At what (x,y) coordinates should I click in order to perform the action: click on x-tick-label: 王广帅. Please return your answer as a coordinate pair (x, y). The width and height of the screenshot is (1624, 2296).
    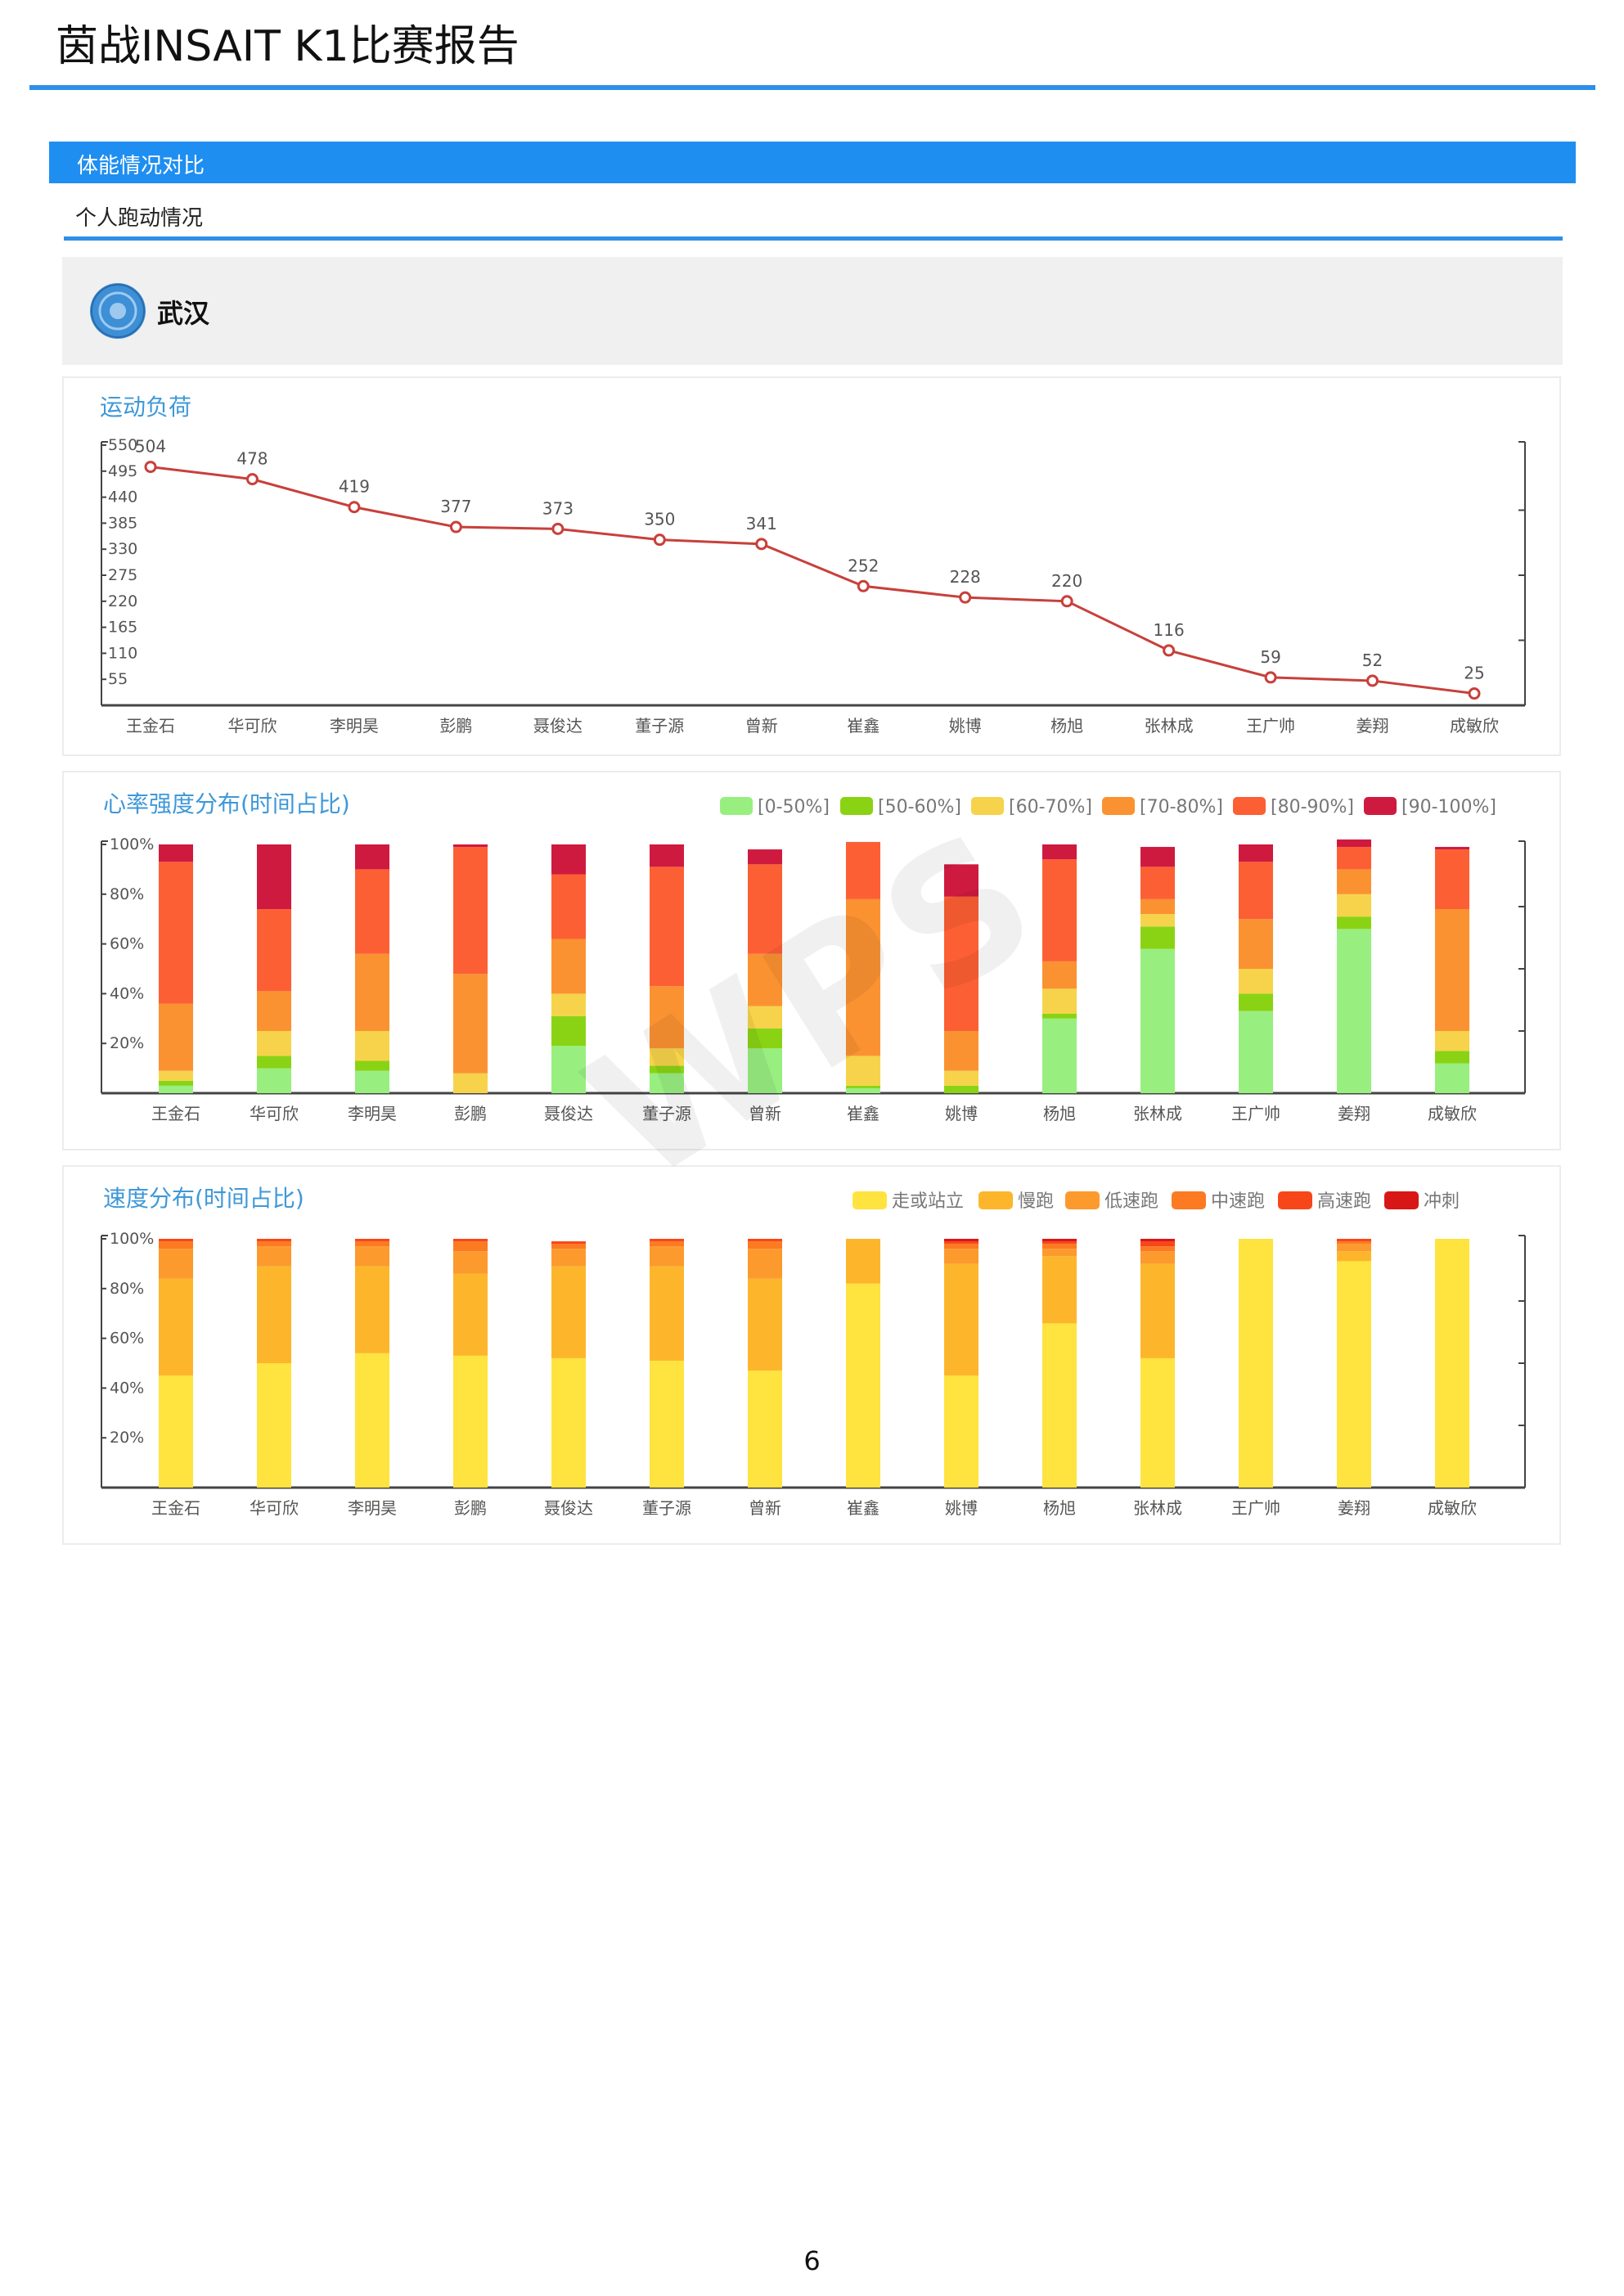
    Looking at the image, I should click on (1256, 1113).